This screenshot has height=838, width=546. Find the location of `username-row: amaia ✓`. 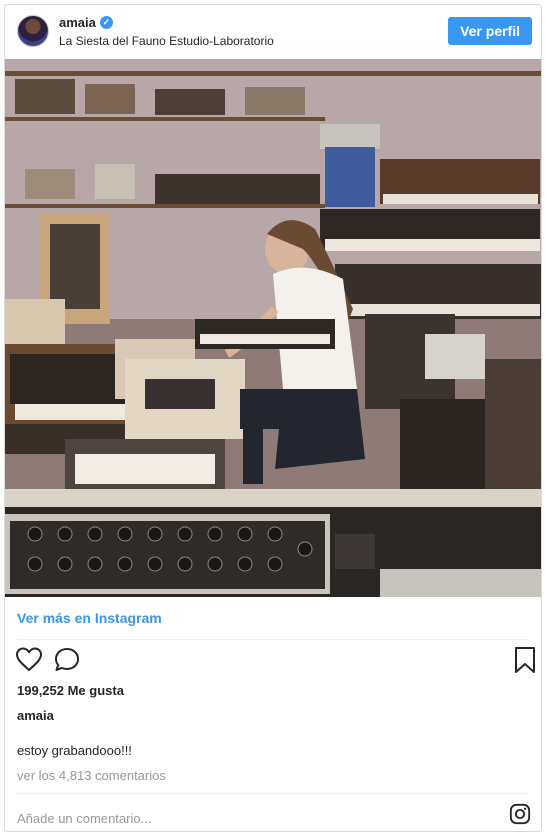

username-row: amaia ✓ is located at coordinates (86, 22).